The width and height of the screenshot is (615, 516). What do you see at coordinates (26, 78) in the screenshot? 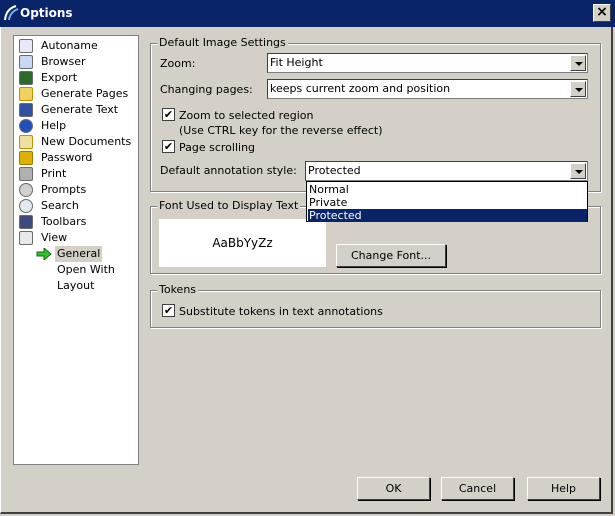
I see `export-icon` at bounding box center [26, 78].